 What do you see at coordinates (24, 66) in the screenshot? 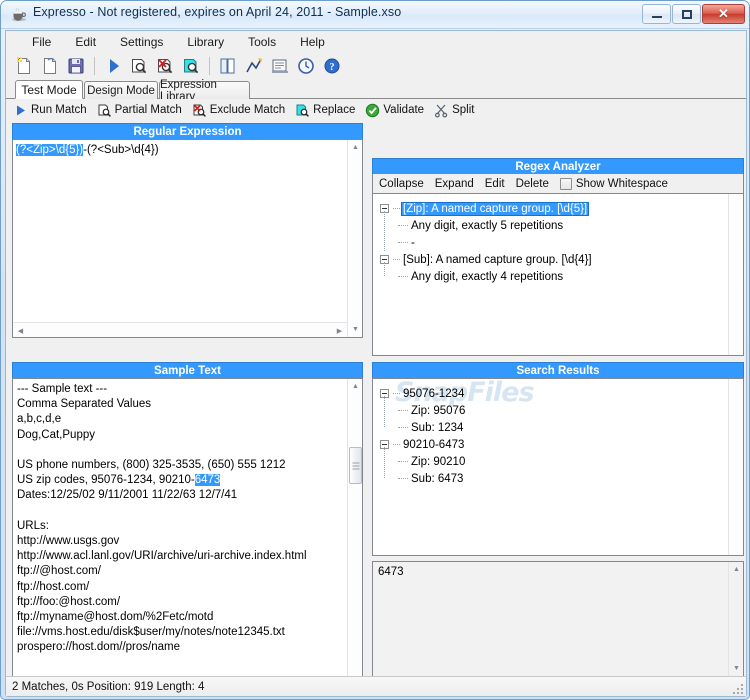
I see `new-document-icon` at bounding box center [24, 66].